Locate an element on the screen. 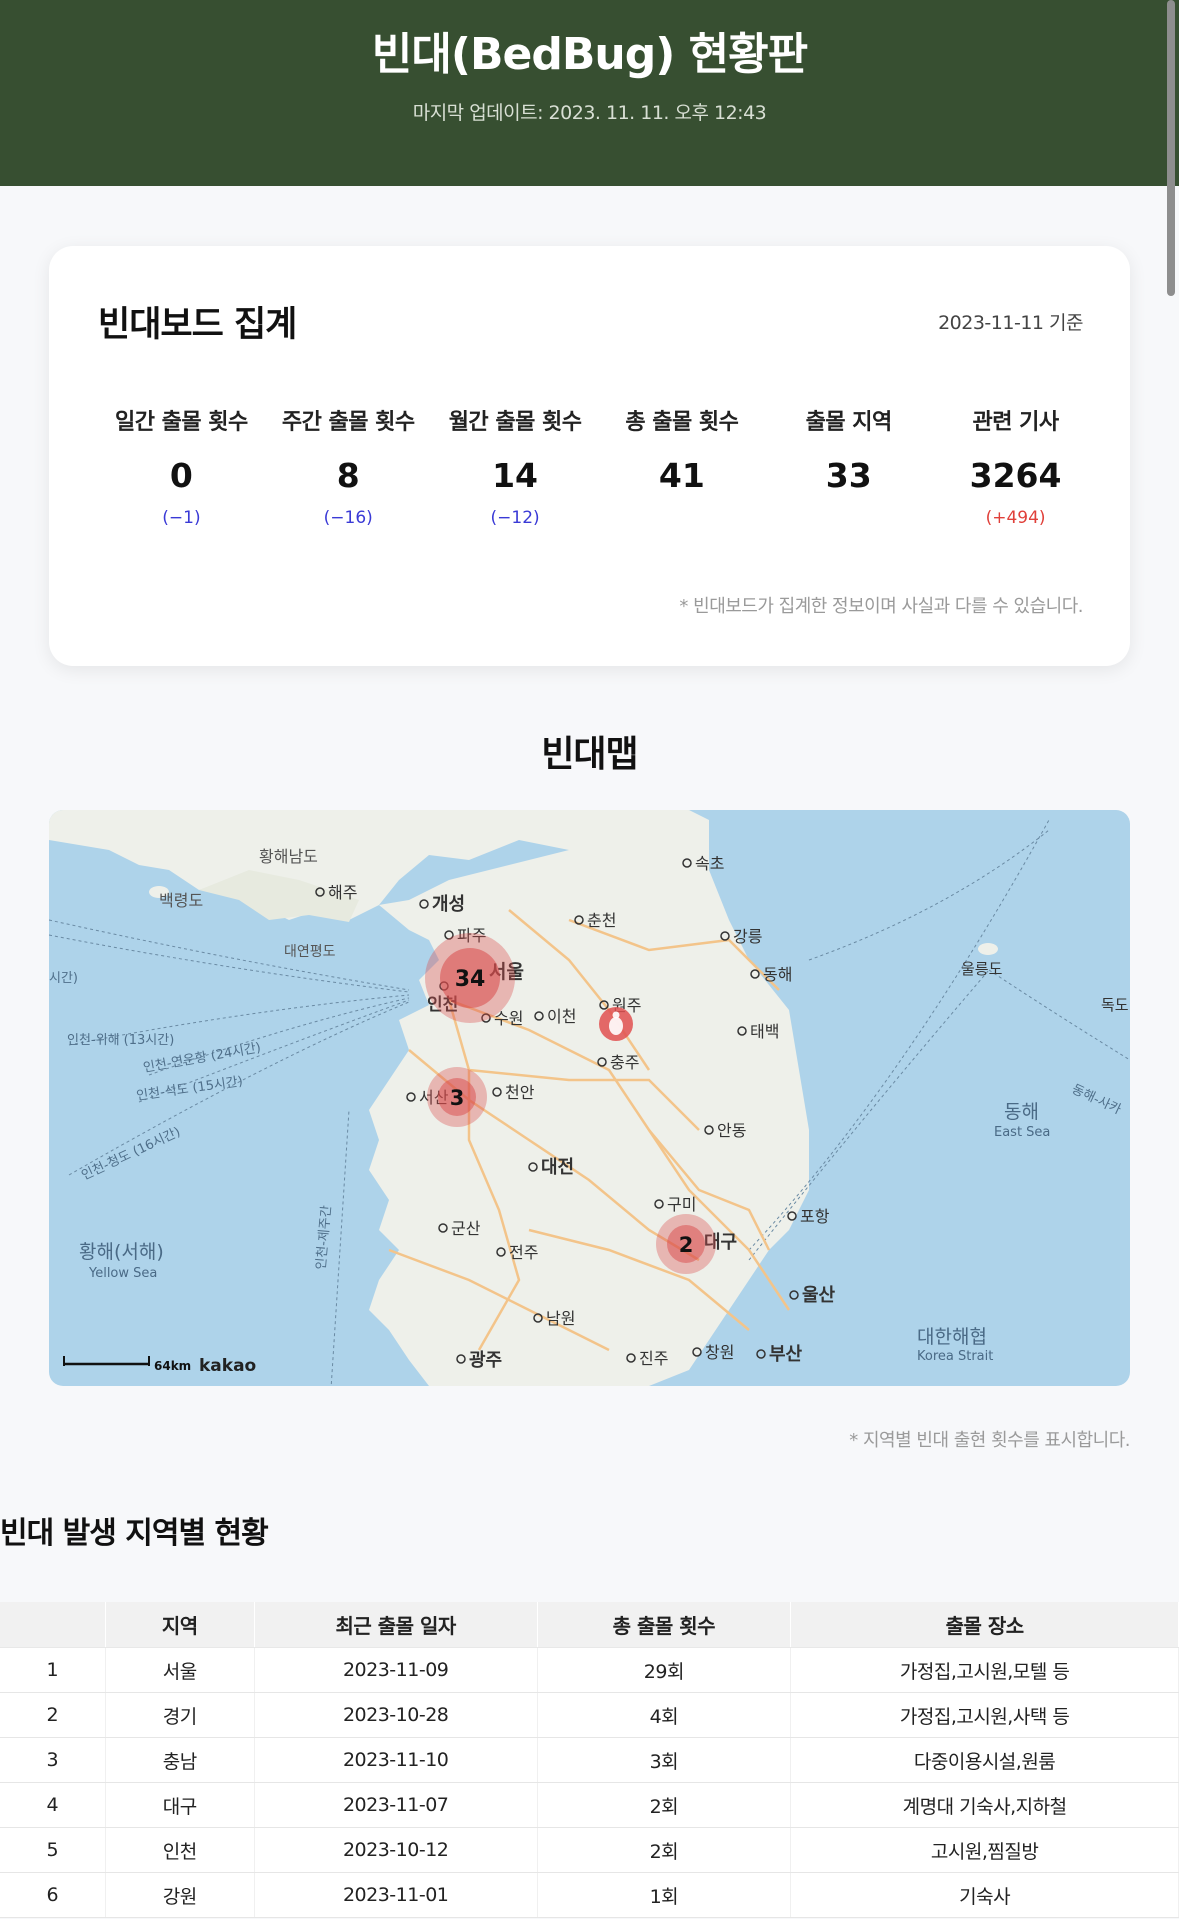  label-daeyeonpyeong: 대연평도 is located at coordinates (310, 952).